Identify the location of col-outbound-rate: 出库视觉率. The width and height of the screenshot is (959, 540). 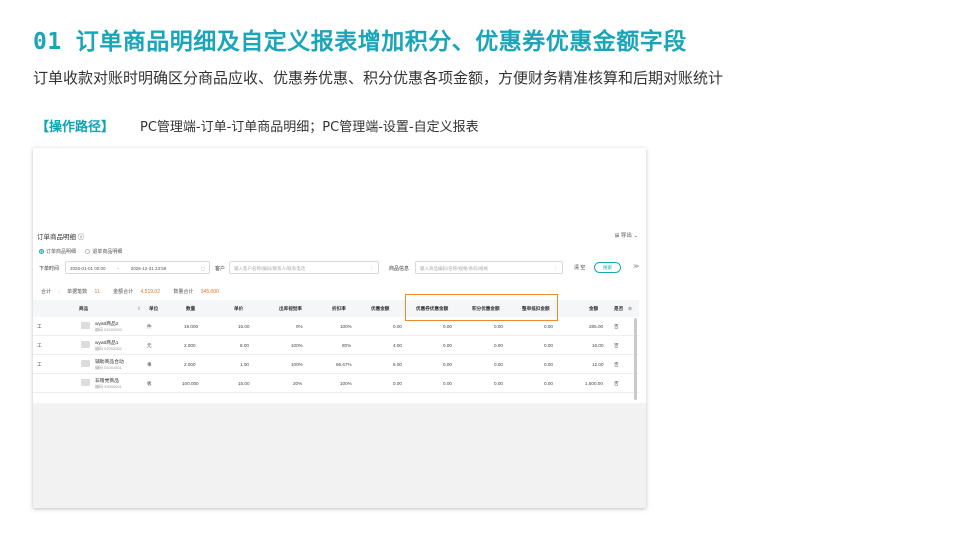
(290, 309).